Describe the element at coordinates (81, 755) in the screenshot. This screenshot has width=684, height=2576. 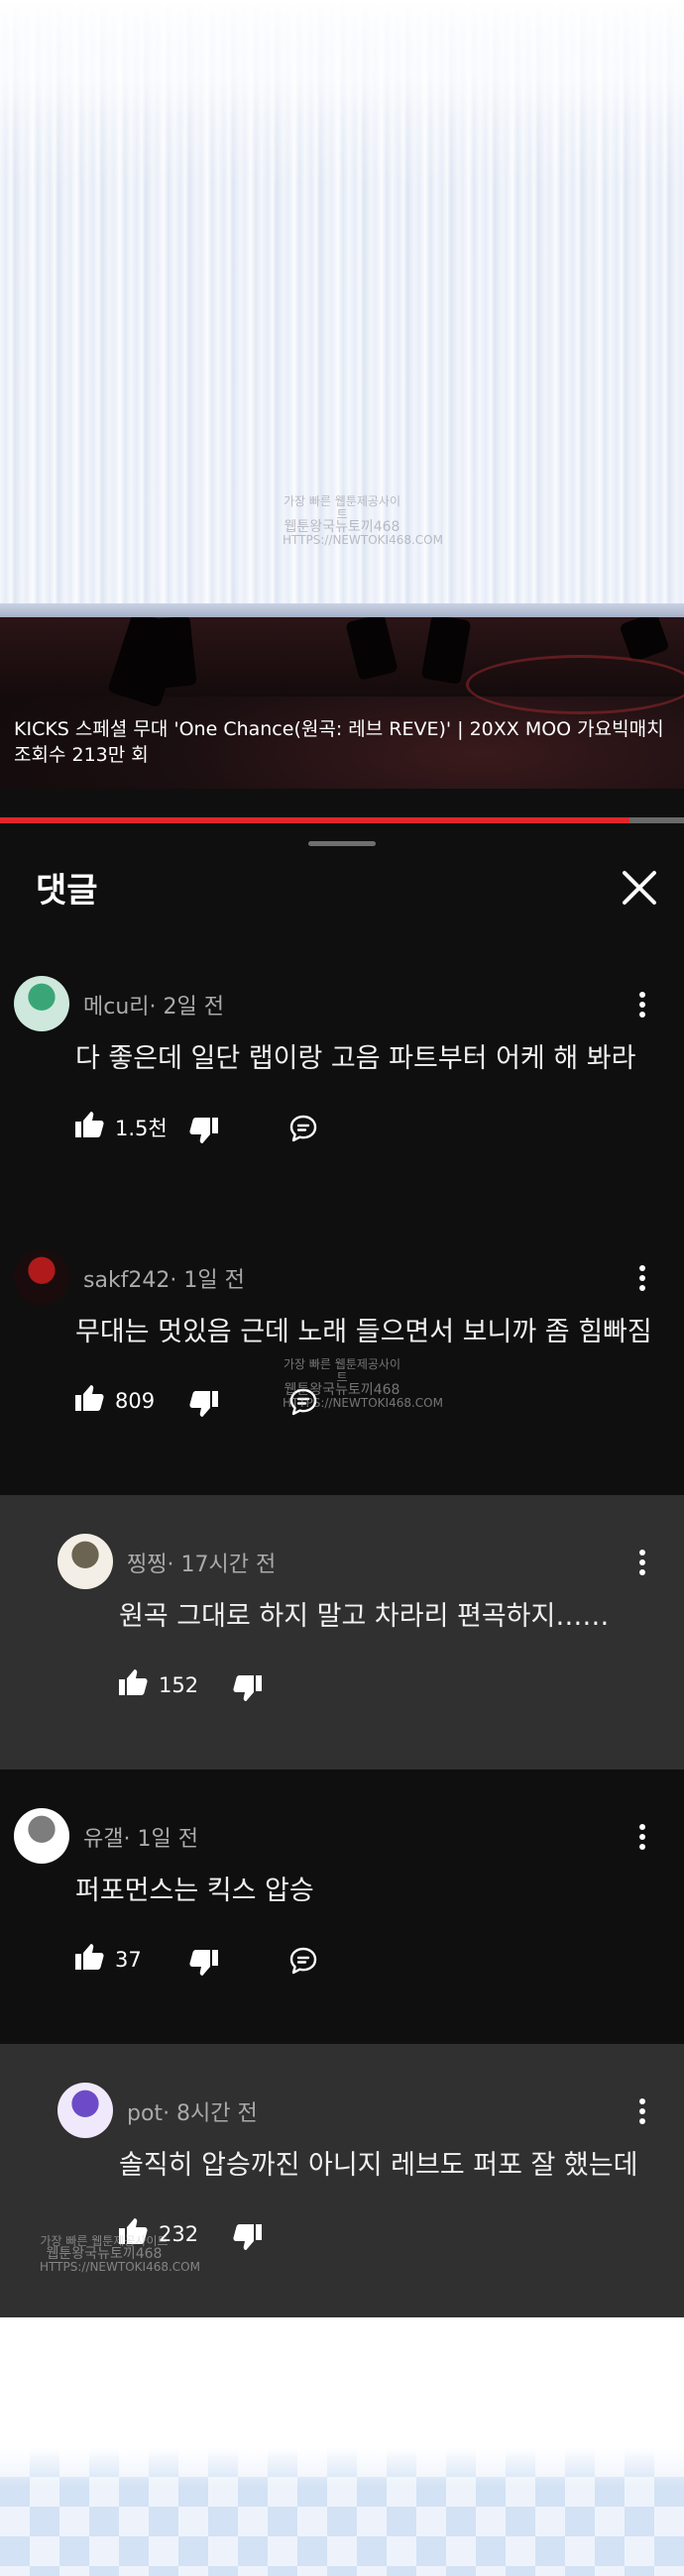
I see `video-views: 조회수 213만 회` at that location.